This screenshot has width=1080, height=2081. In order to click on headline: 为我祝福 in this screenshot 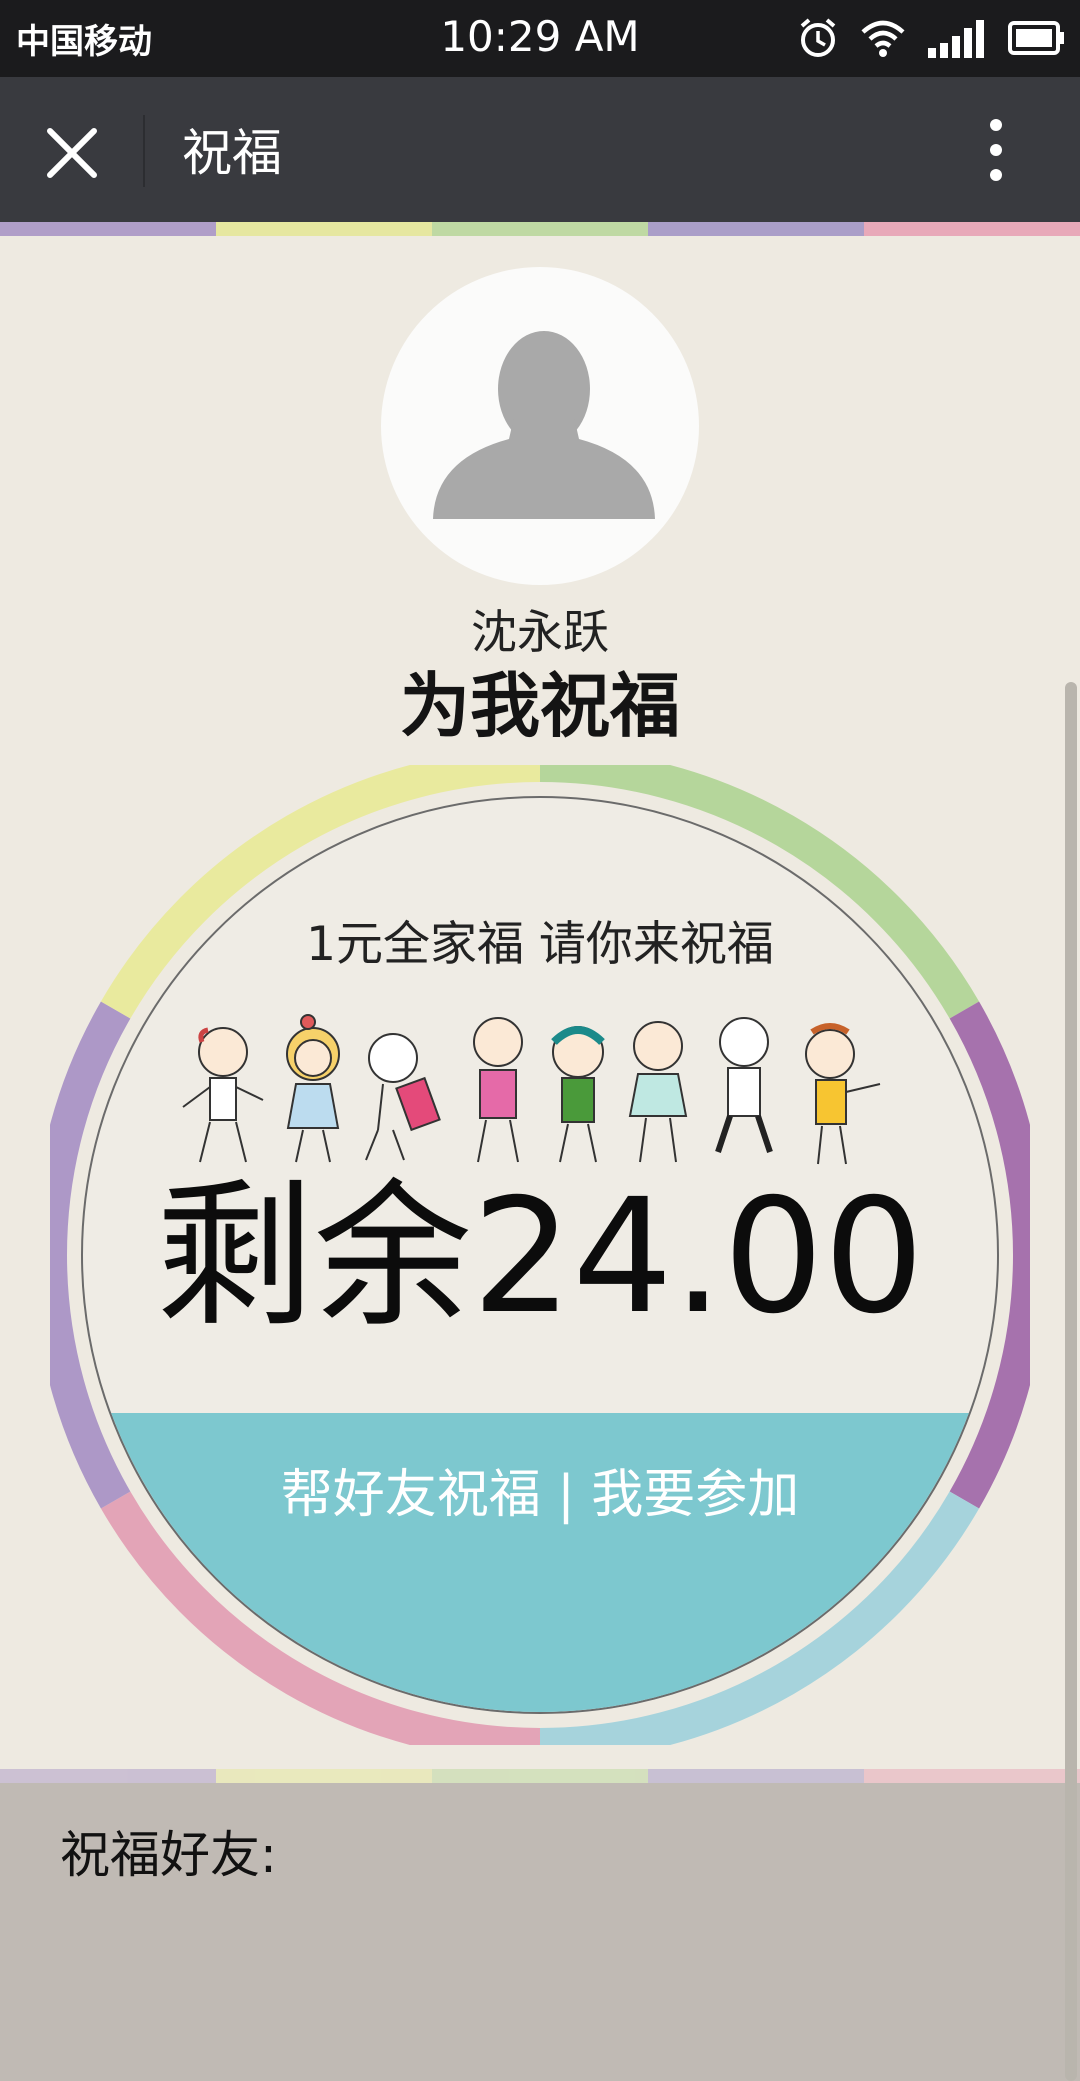, I will do `click(540, 706)`.